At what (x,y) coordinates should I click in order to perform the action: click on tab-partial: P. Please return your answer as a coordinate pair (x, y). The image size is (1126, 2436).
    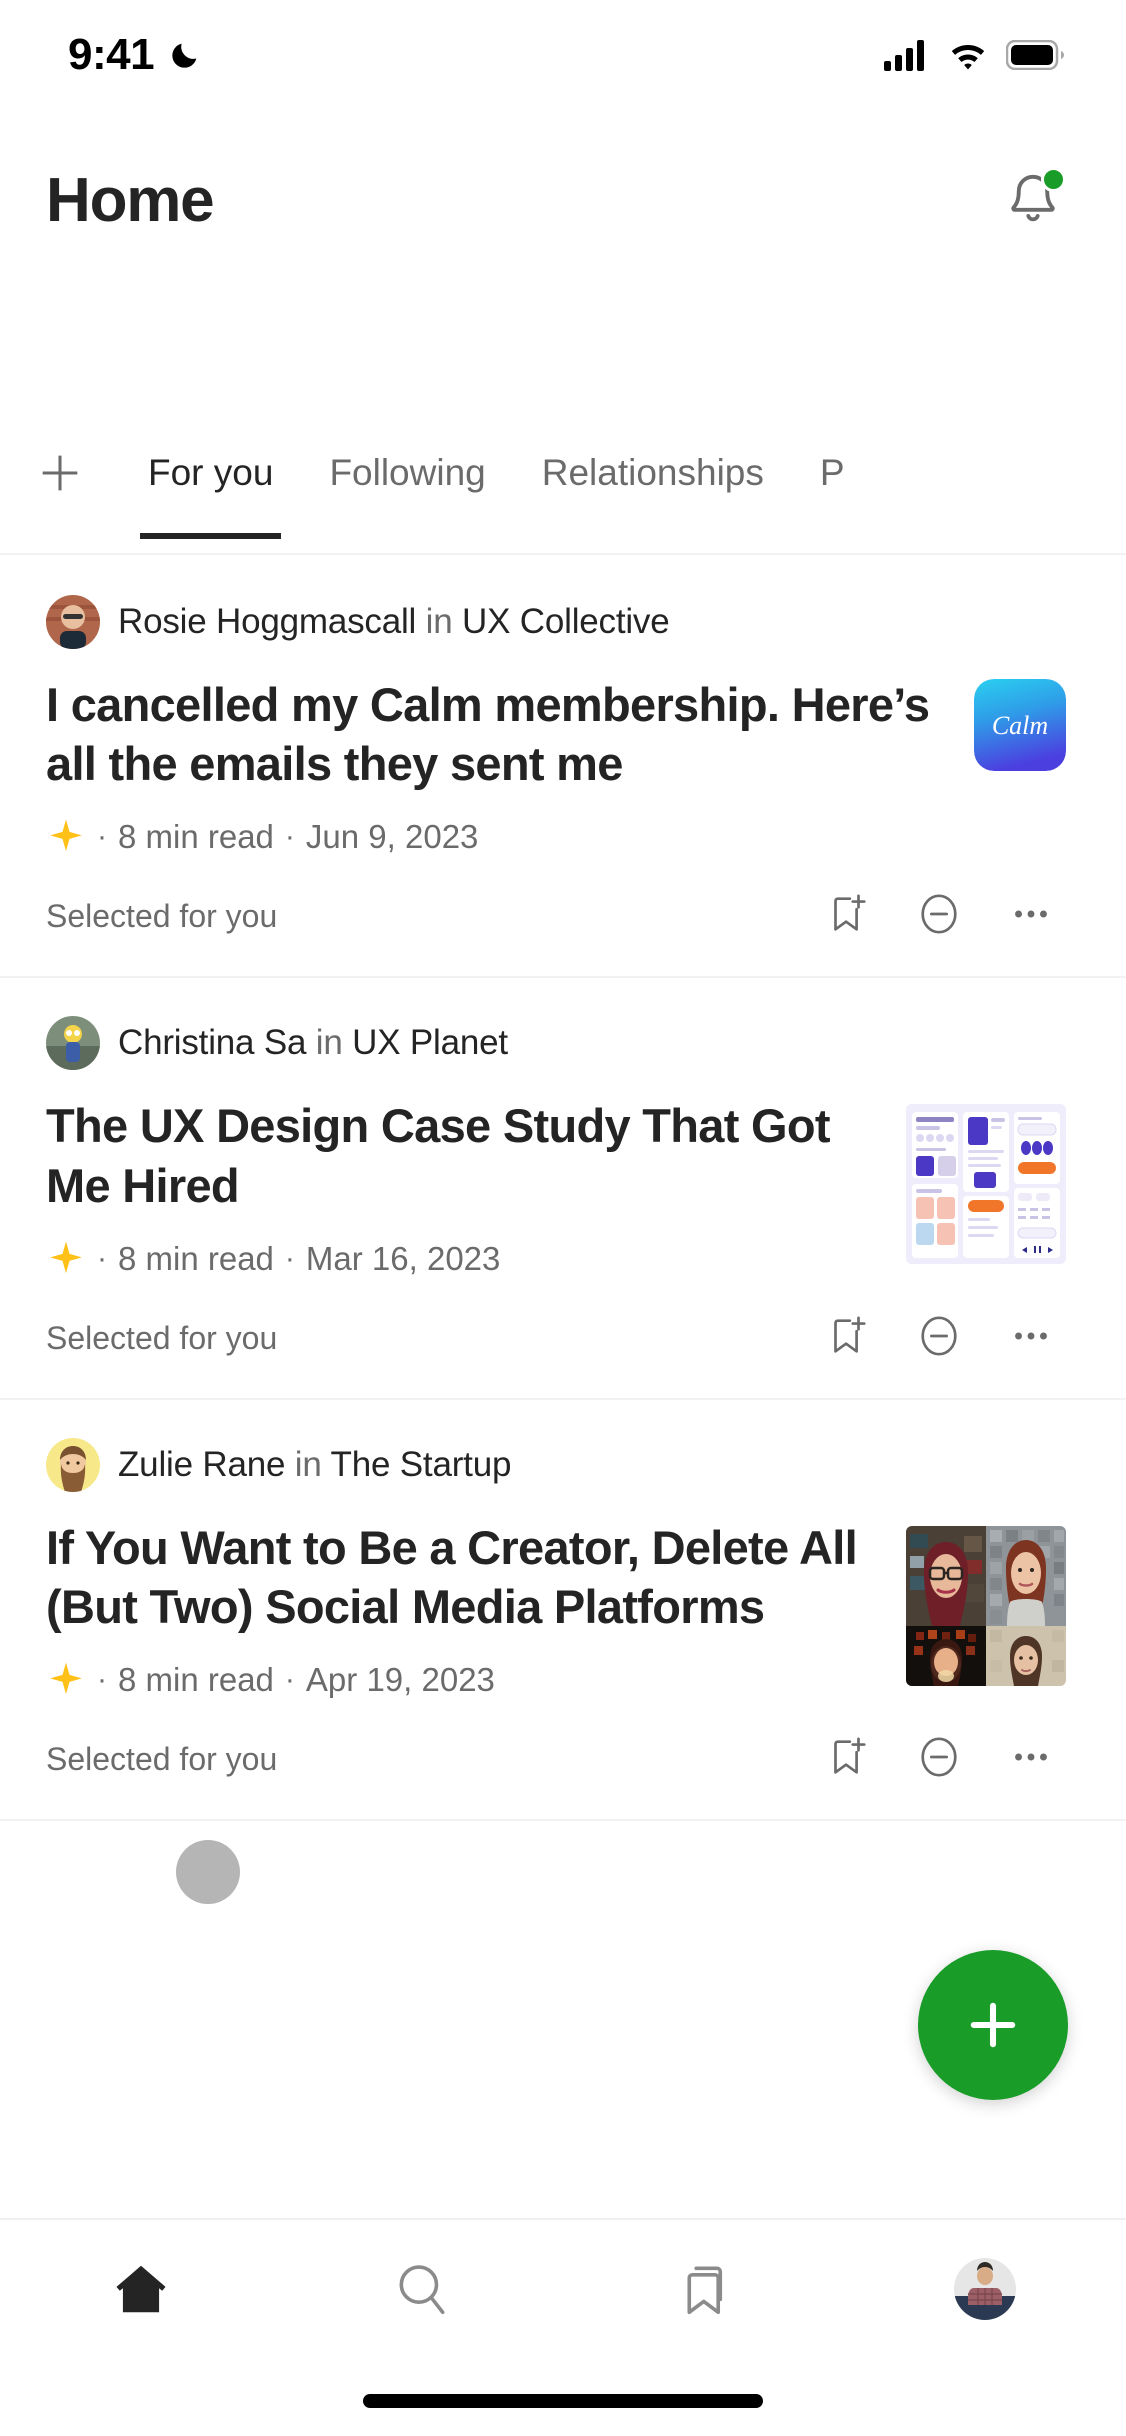
    Looking at the image, I should click on (832, 473).